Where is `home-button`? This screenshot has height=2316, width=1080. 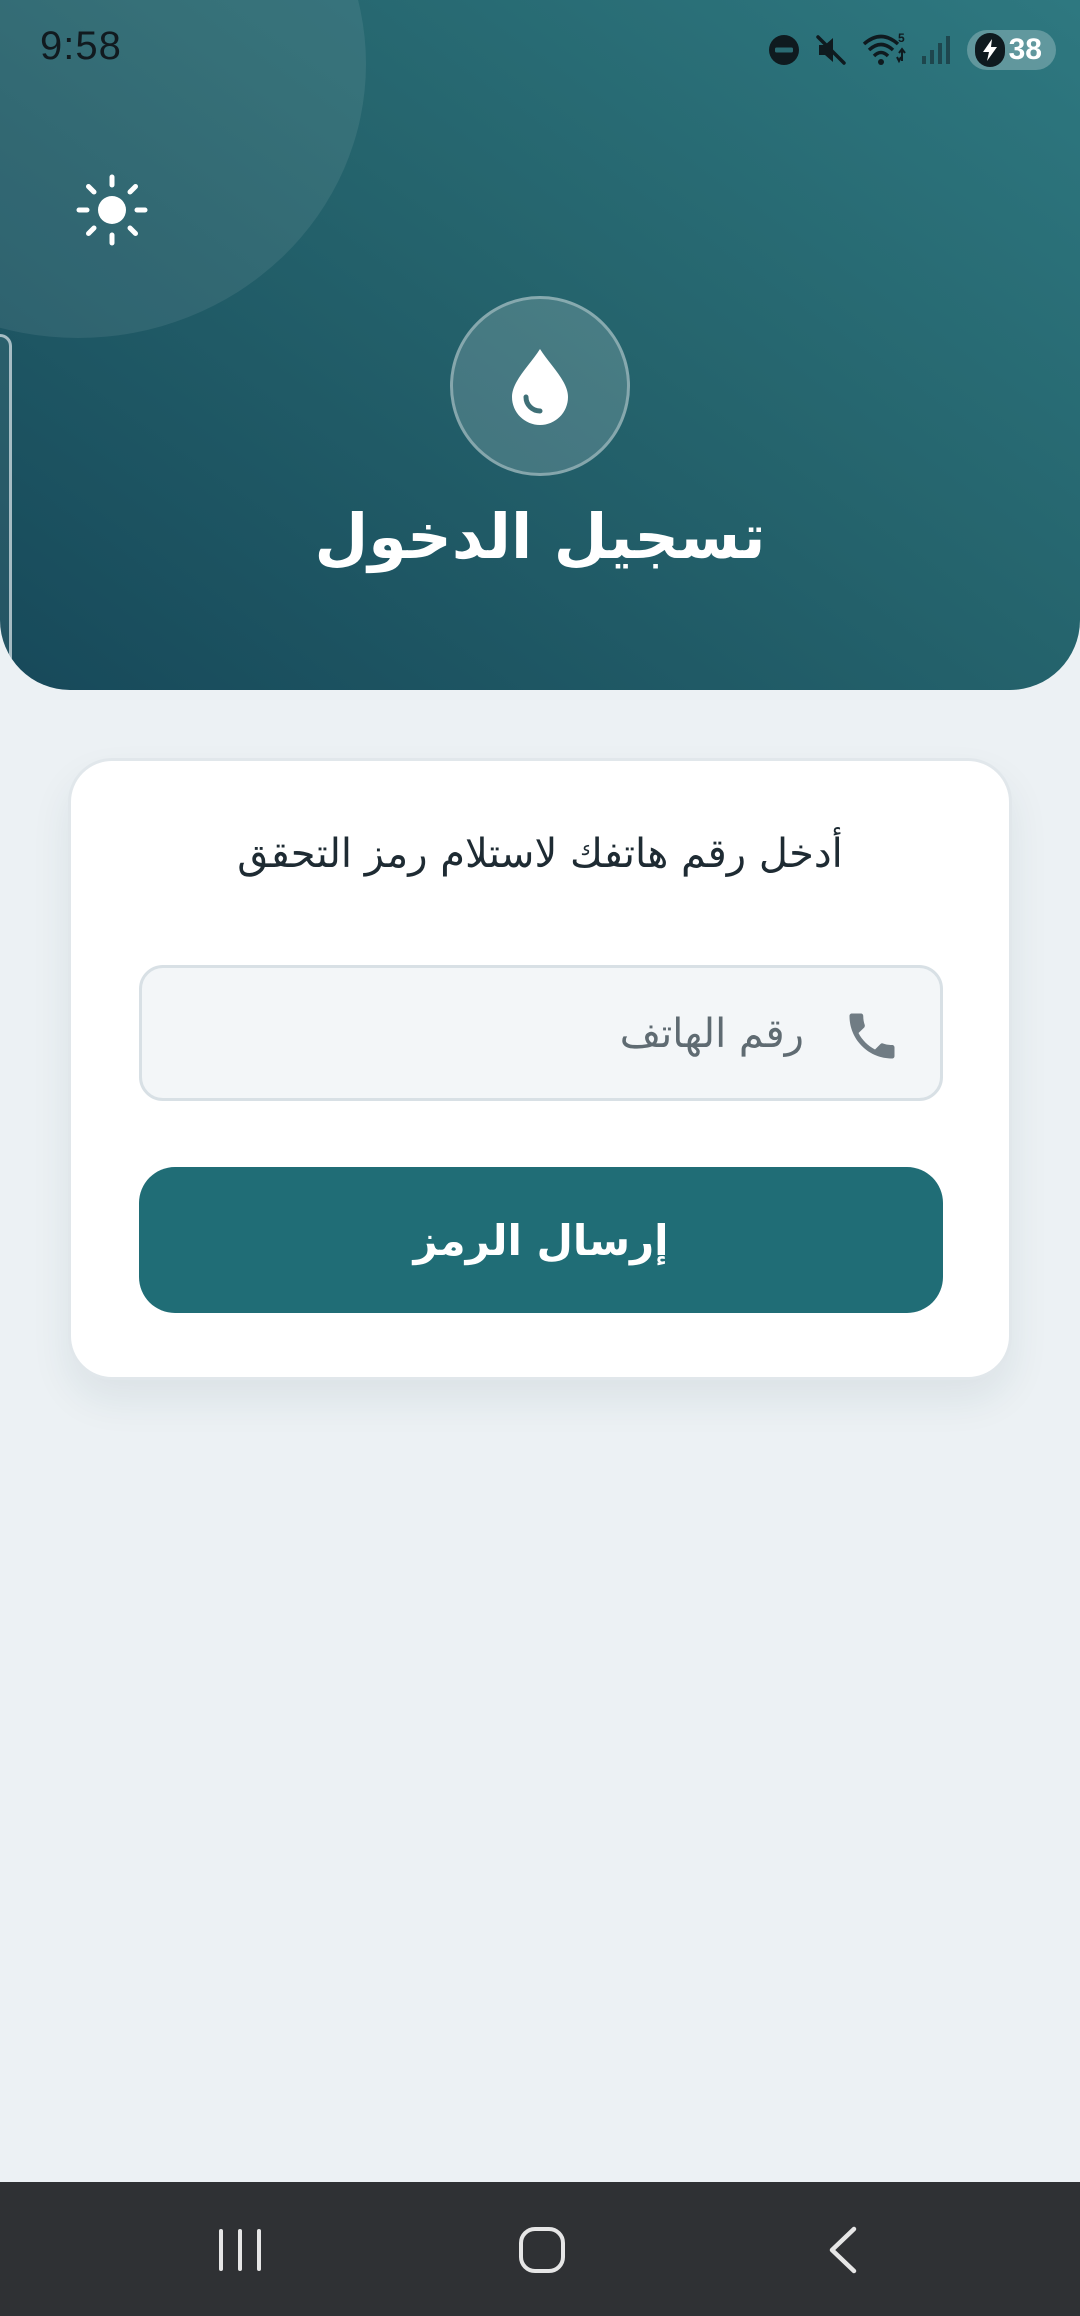 home-button is located at coordinates (542, 2250).